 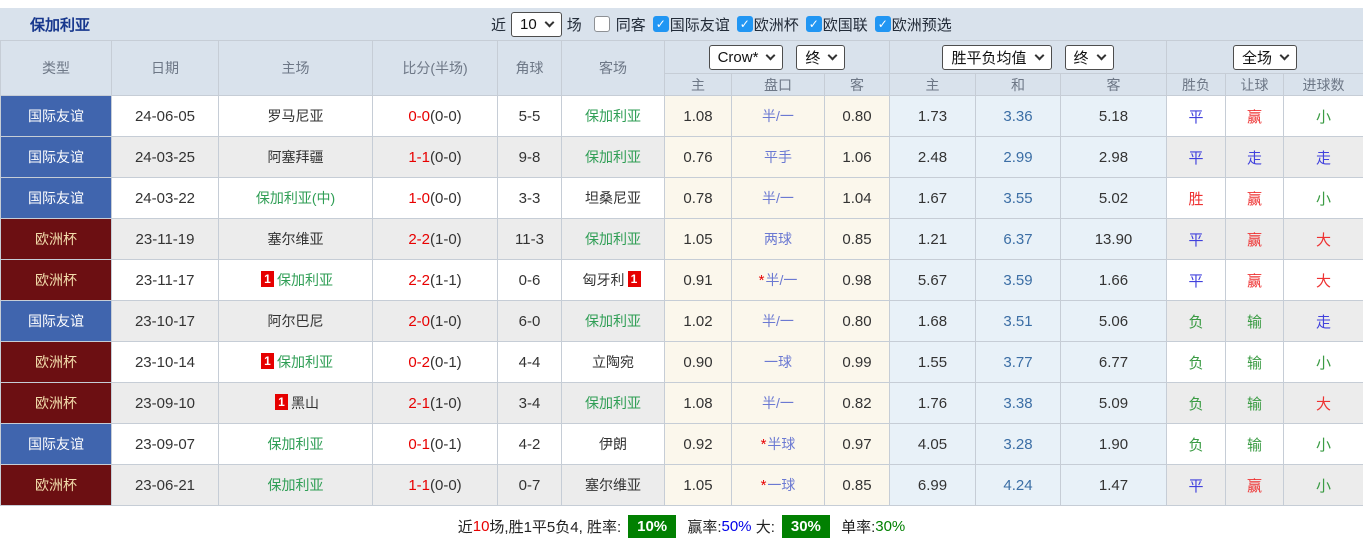 I want to click on avg-time-select: 终, so click(x=1089, y=57).